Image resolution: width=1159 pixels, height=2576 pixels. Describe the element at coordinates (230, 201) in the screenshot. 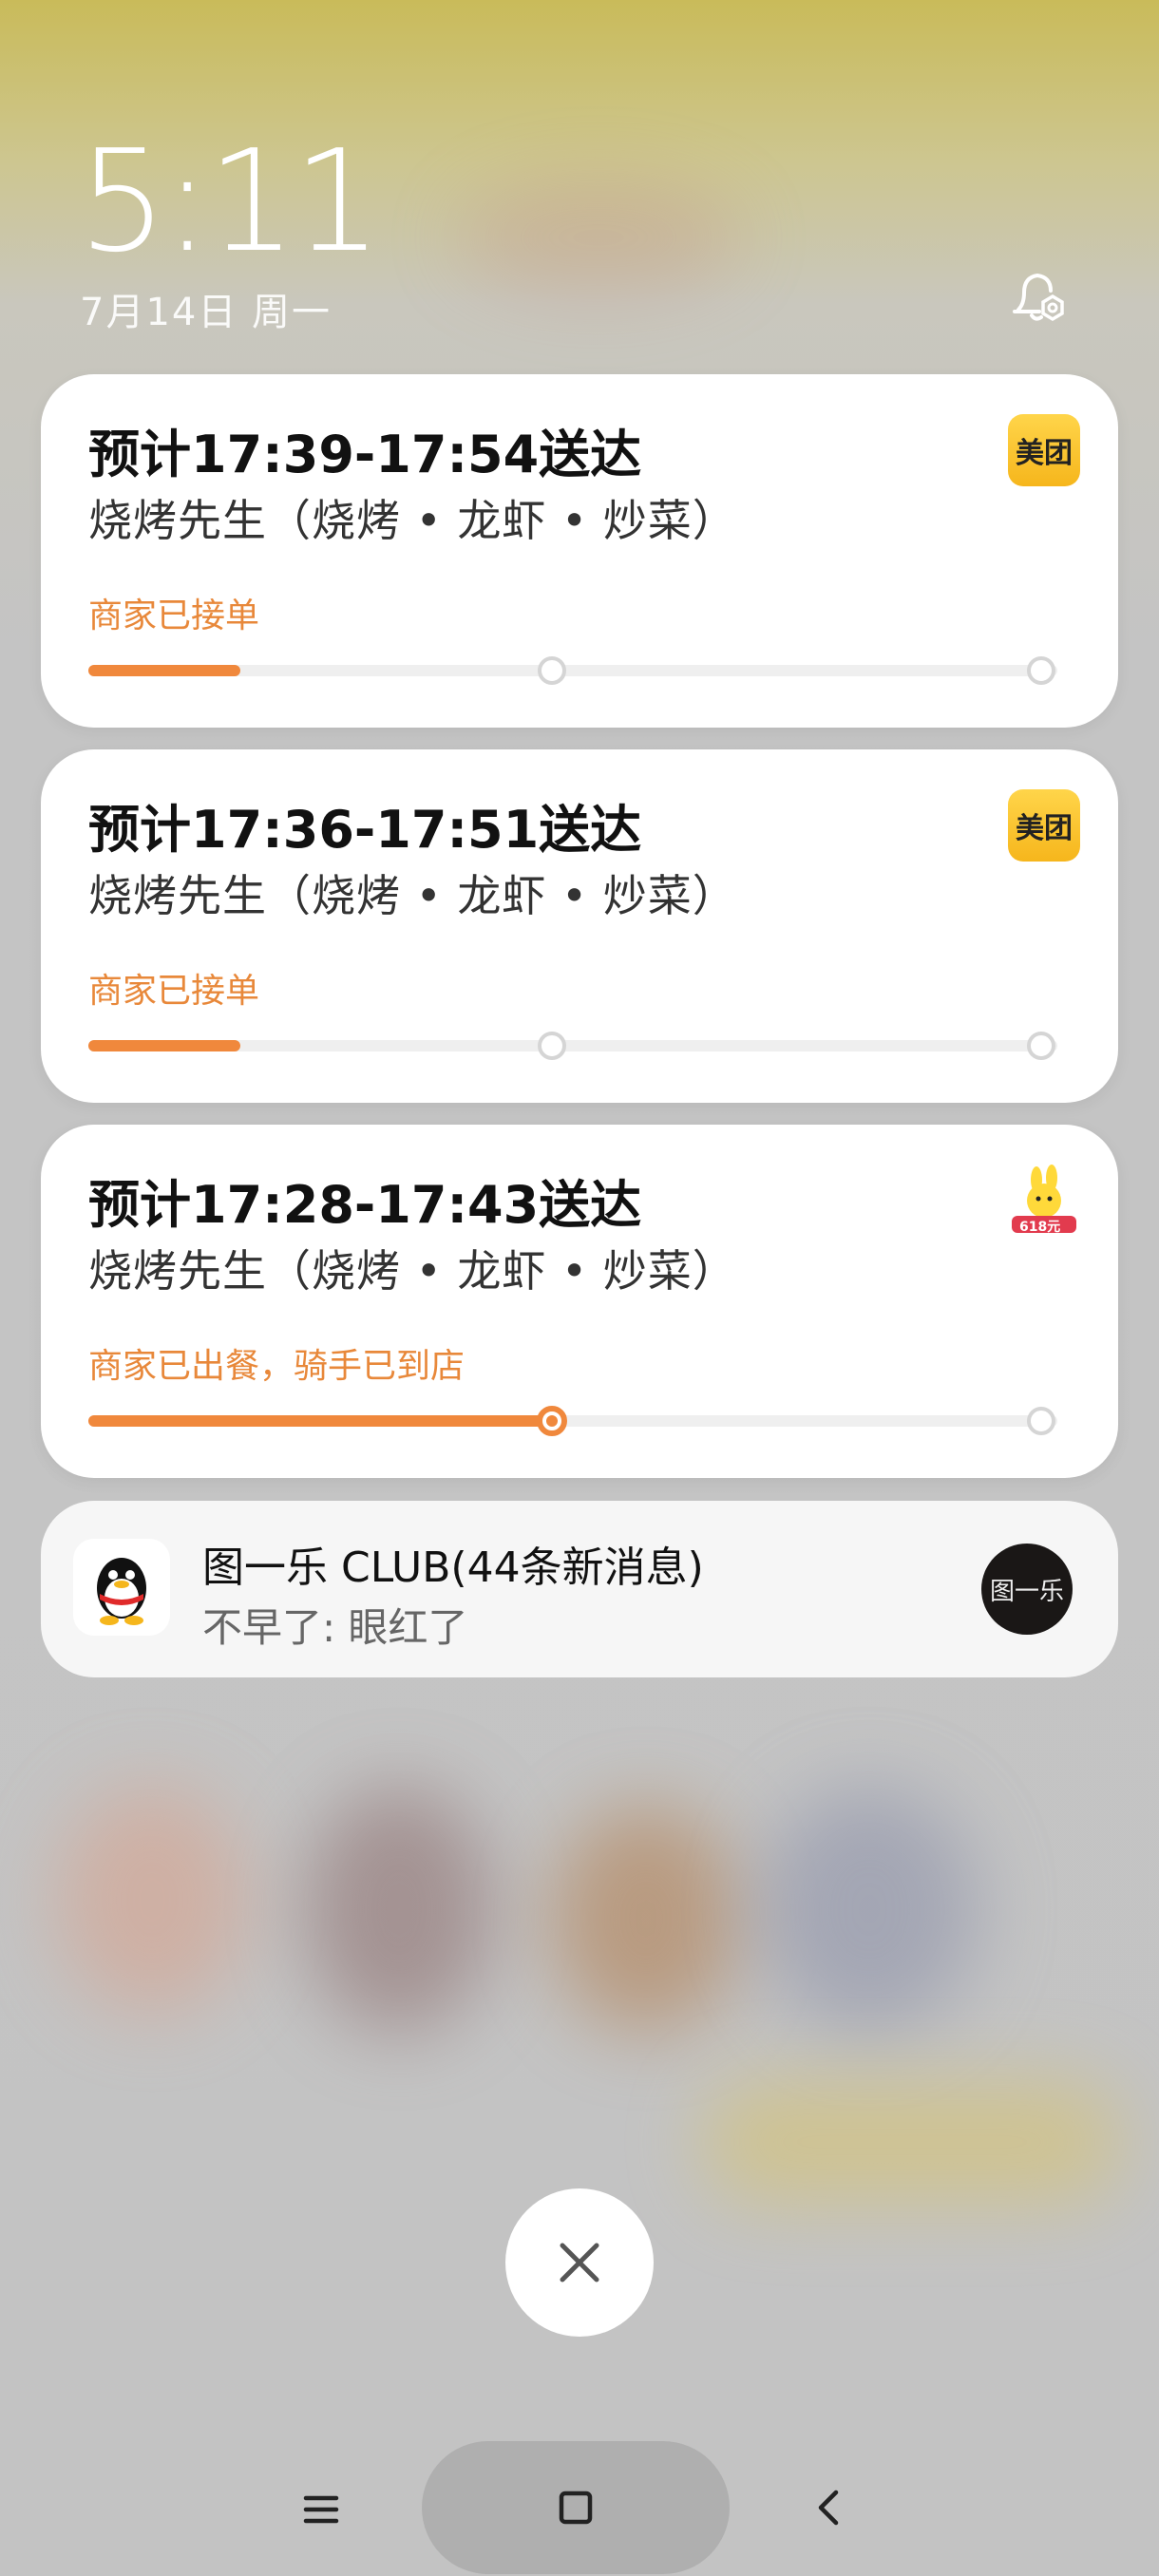

I see `lockscreen-clock: 5:11` at that location.